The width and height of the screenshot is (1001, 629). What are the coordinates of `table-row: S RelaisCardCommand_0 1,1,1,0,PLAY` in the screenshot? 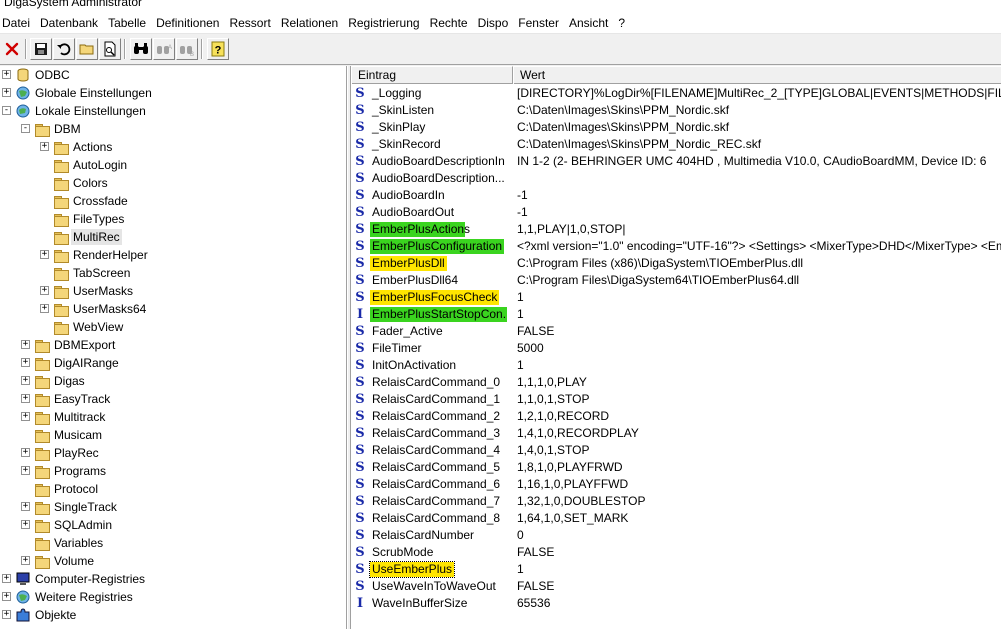 It's located at (676, 382).